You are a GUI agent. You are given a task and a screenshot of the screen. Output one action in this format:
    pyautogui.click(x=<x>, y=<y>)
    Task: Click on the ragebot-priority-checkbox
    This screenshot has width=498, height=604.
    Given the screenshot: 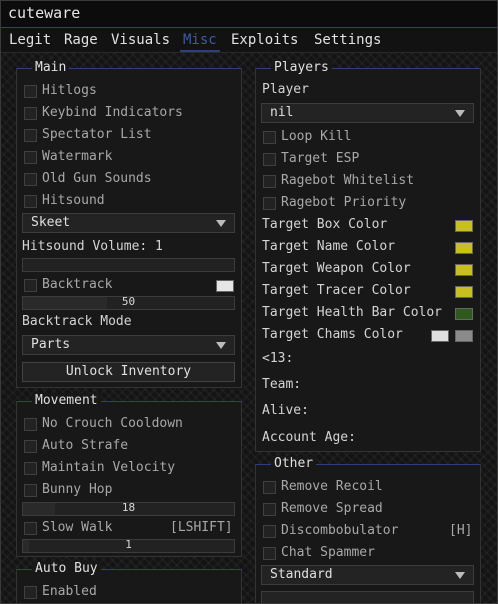 What is the action you would take?
    pyautogui.click(x=269, y=203)
    